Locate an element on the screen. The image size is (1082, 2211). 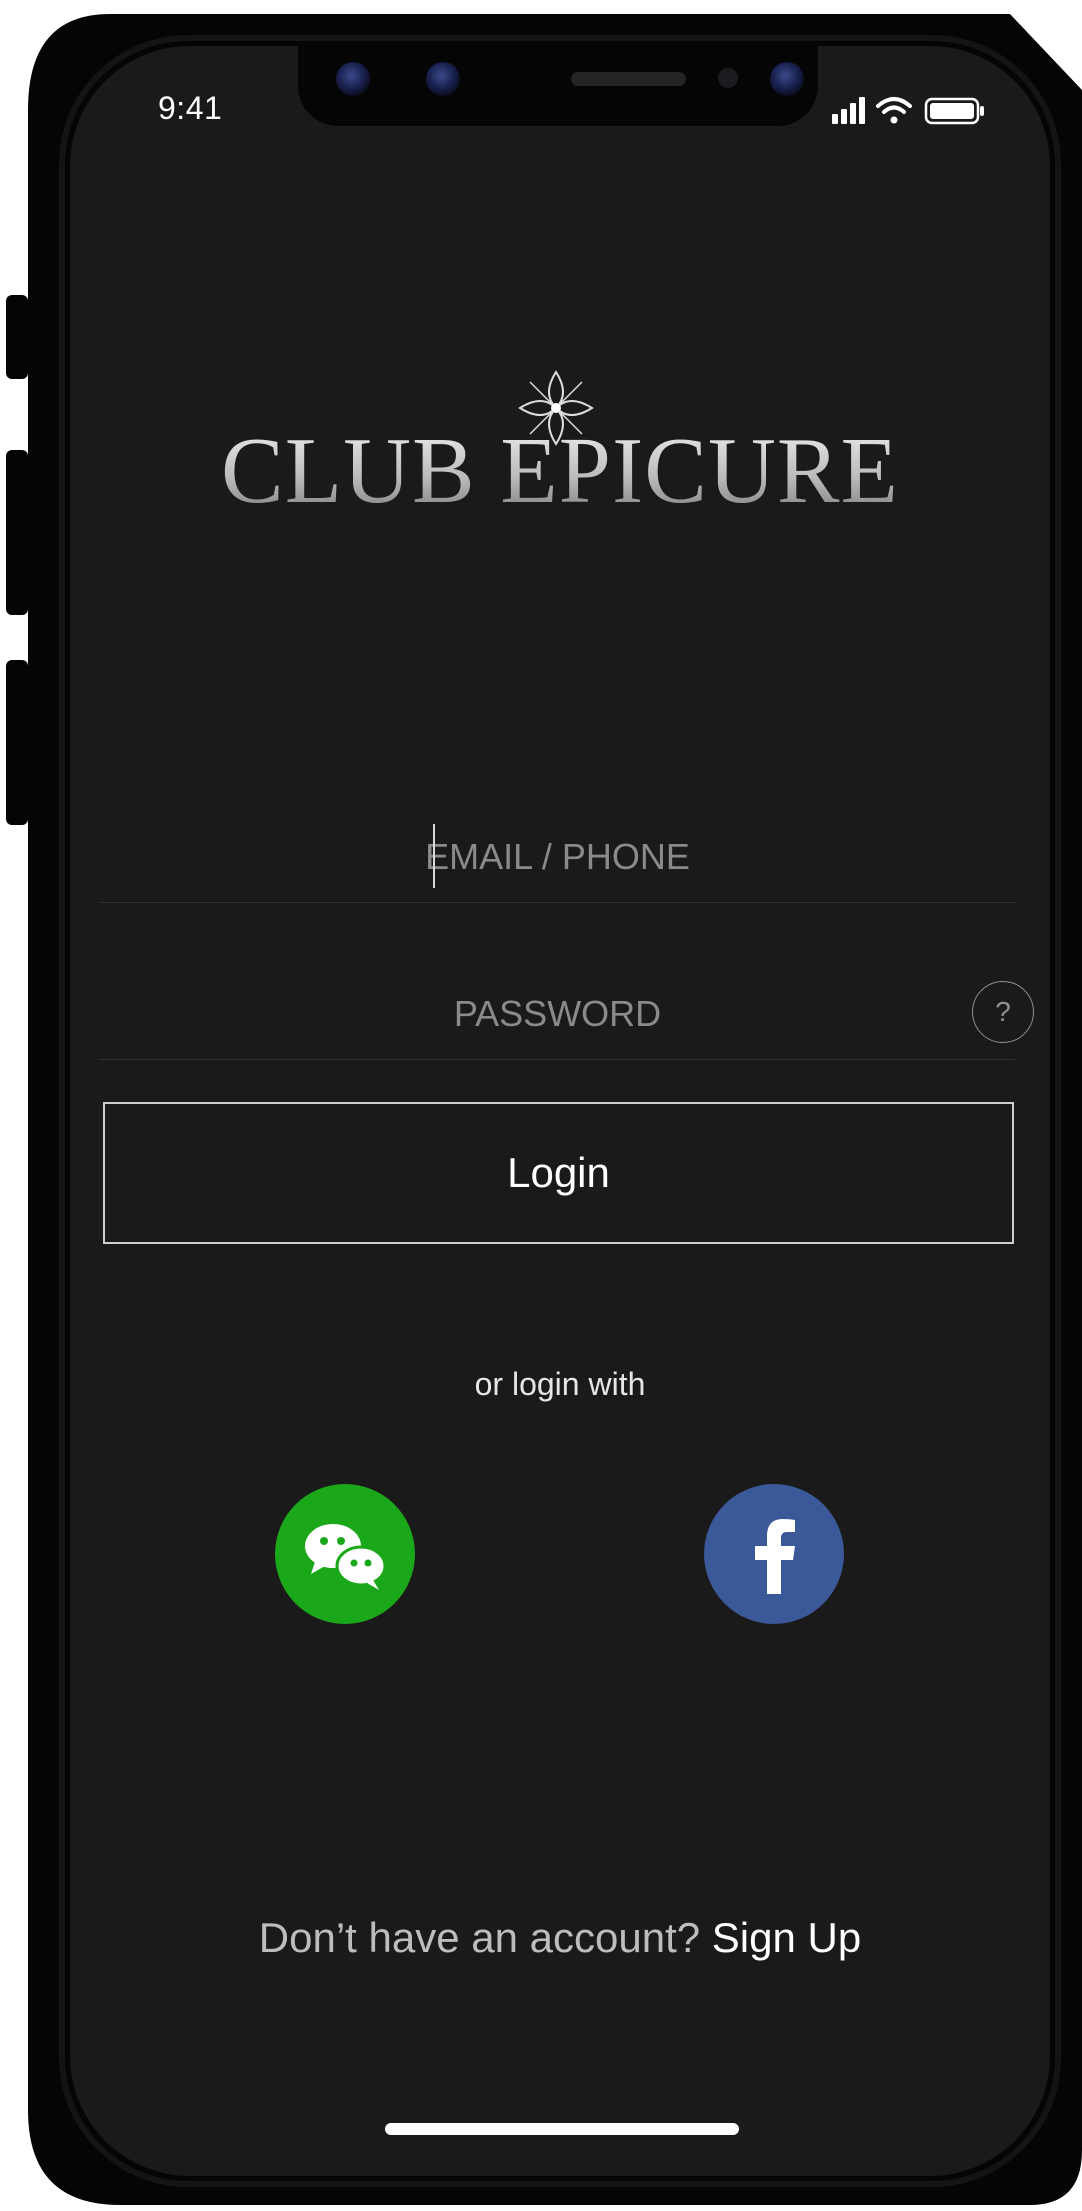
home-indicator is located at coordinates (562, 2129).